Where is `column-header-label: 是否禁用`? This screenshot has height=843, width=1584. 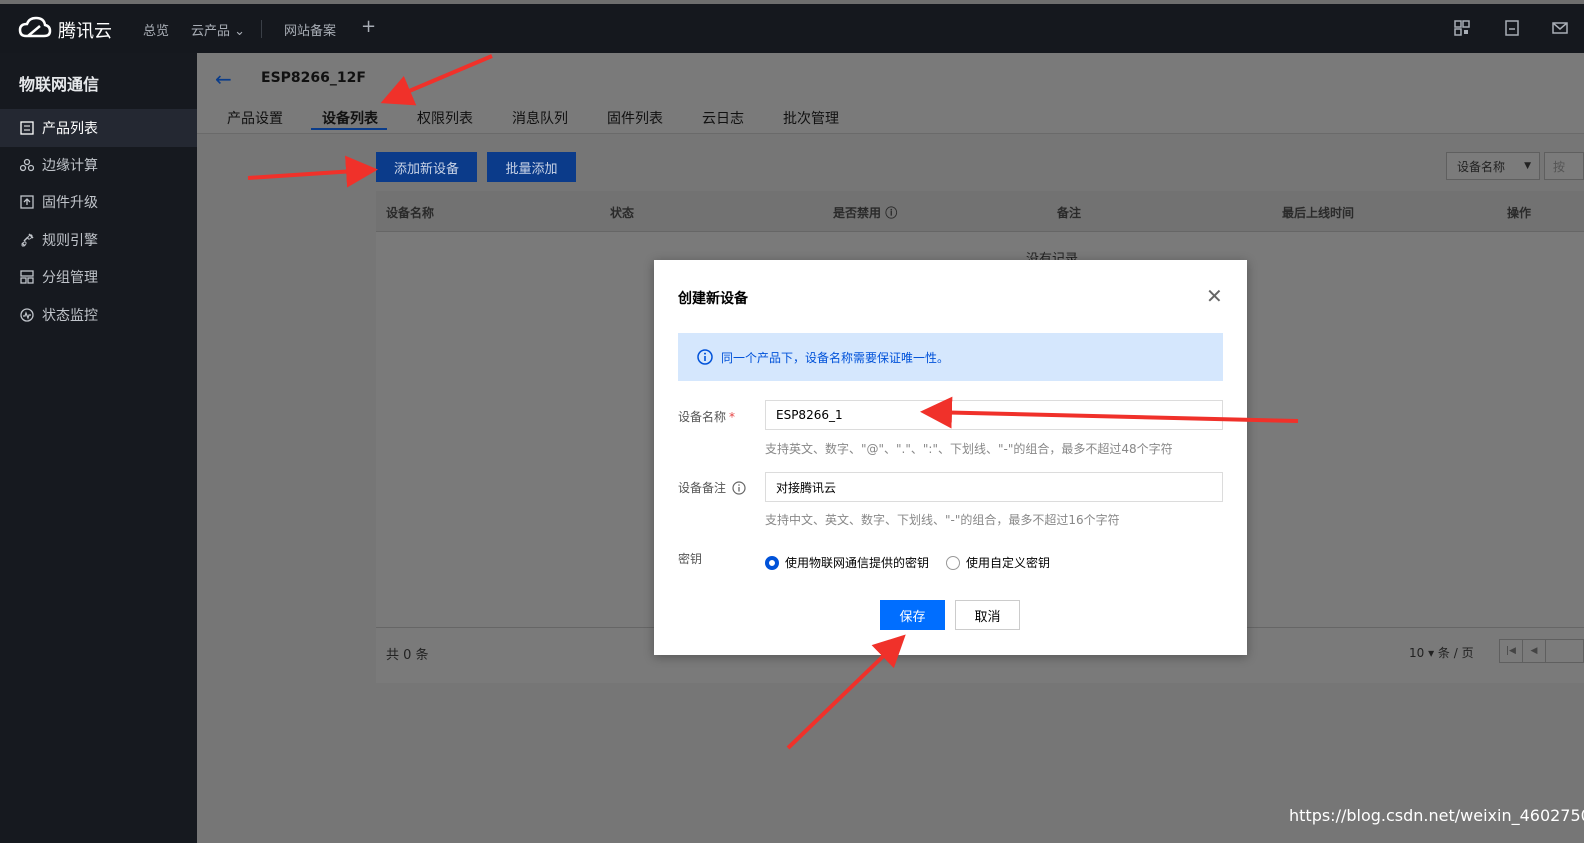
column-header-label: 是否禁用 is located at coordinates (857, 213).